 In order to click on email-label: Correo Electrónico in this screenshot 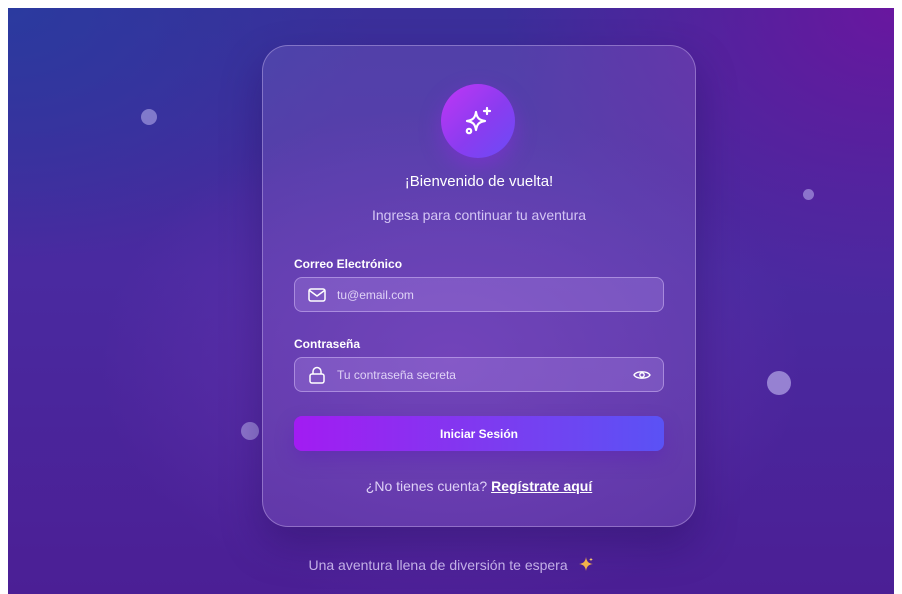, I will do `click(348, 264)`.